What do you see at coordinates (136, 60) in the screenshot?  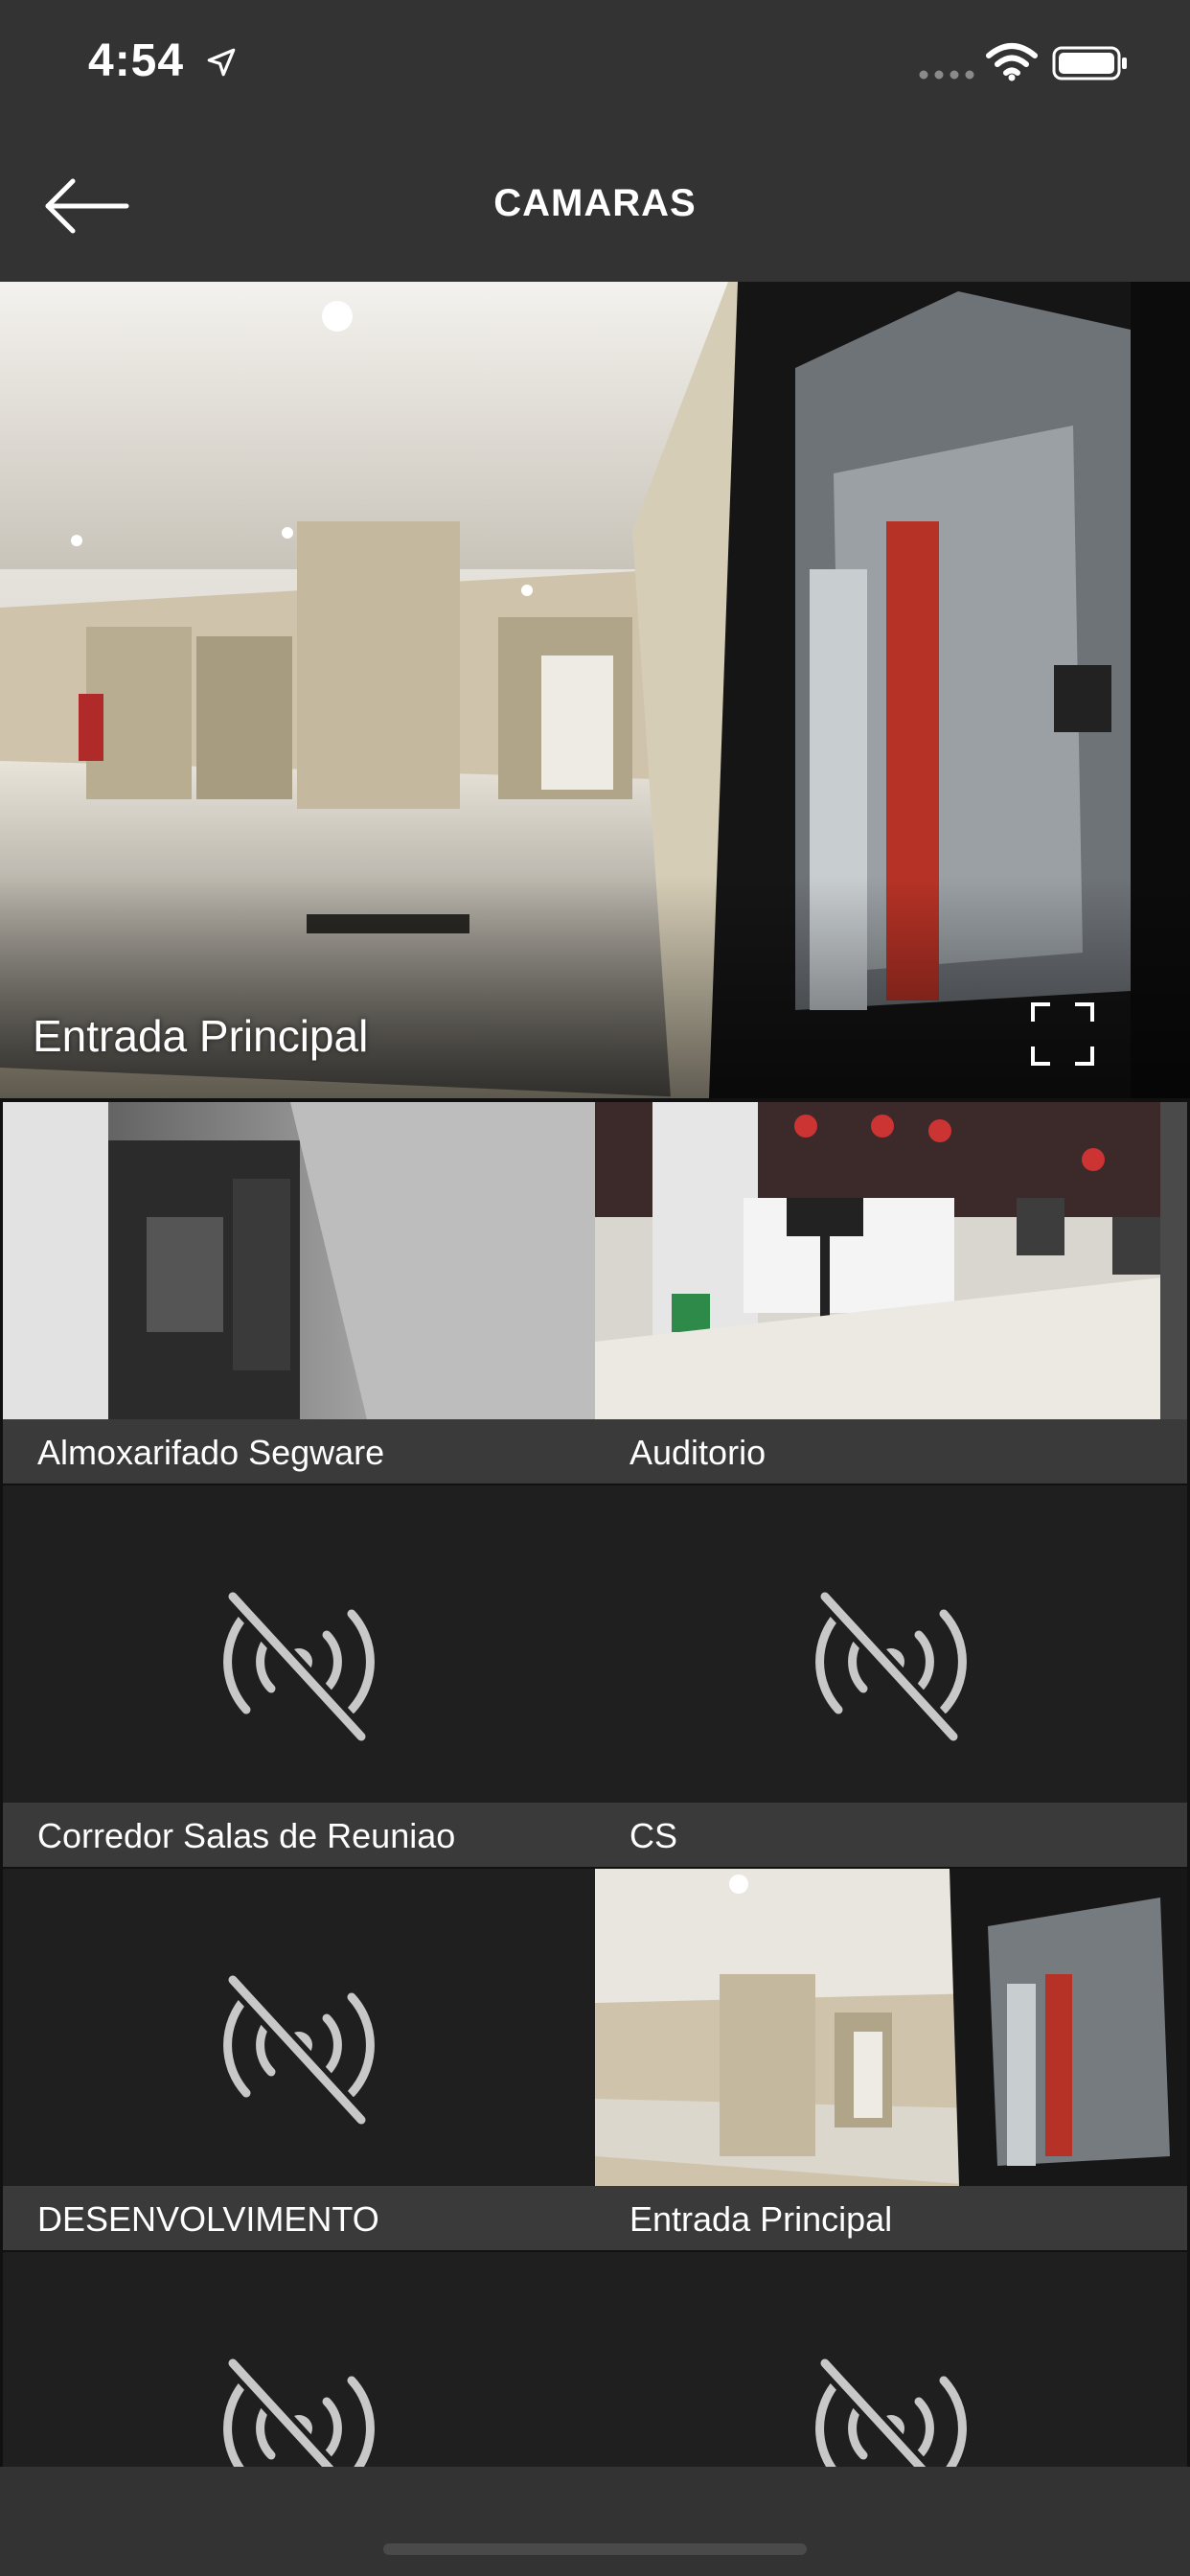 I see `status-time: 4:54` at bounding box center [136, 60].